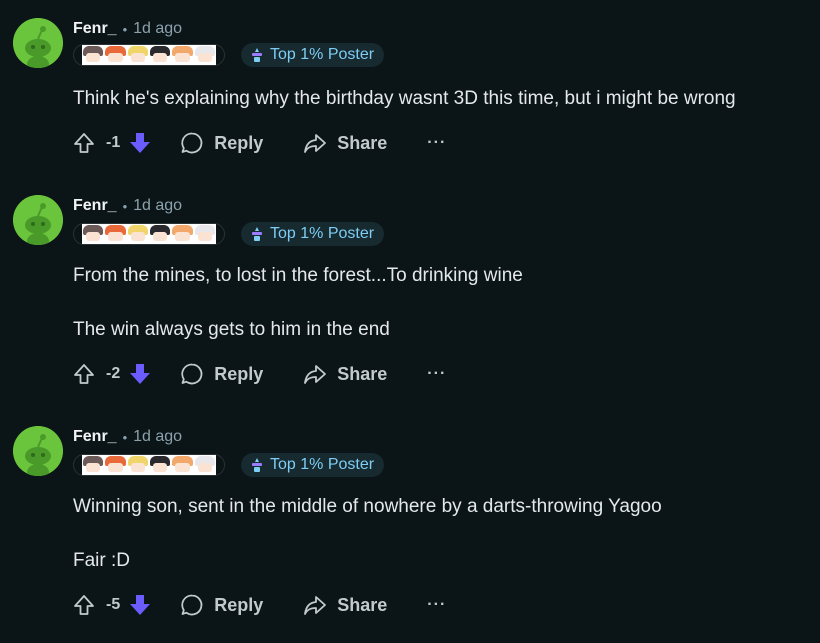  I want to click on comment-actions: -5 Reply Share ···, so click(259, 605).